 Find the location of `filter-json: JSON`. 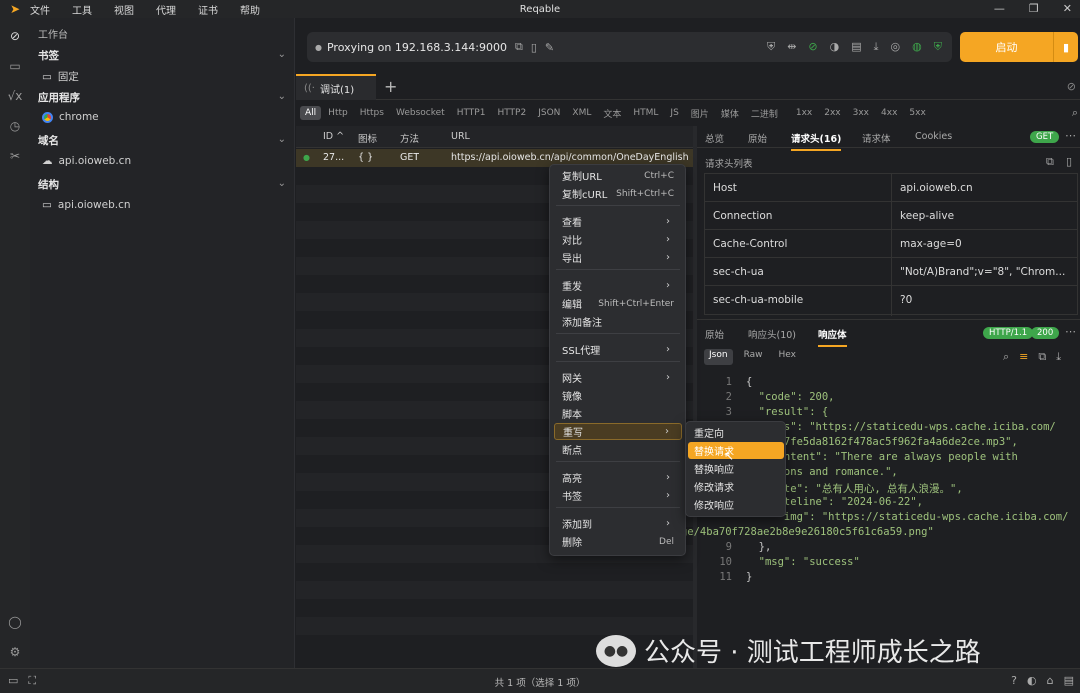

filter-json: JSON is located at coordinates (549, 113).